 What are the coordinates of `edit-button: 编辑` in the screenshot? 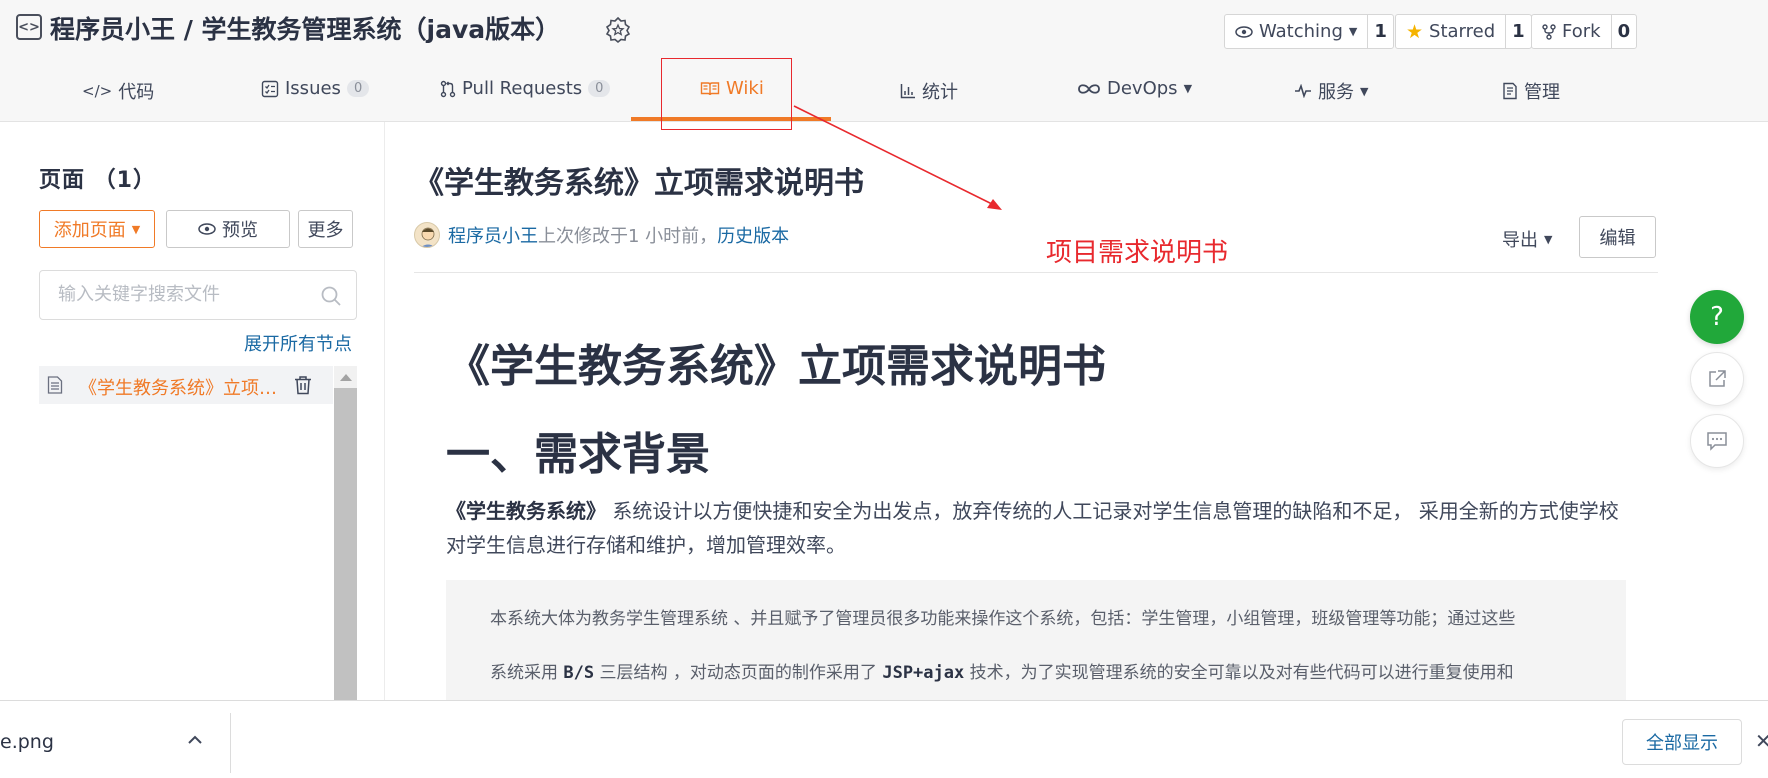 It's located at (1617, 237).